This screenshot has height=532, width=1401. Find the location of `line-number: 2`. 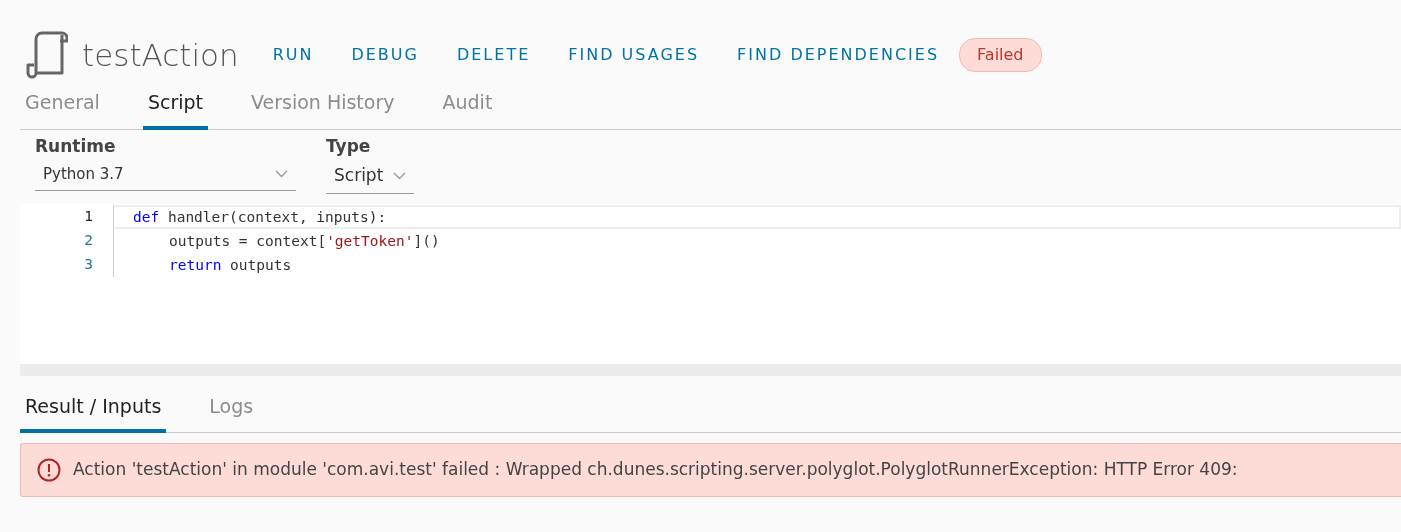

line-number: 2 is located at coordinates (88, 240).